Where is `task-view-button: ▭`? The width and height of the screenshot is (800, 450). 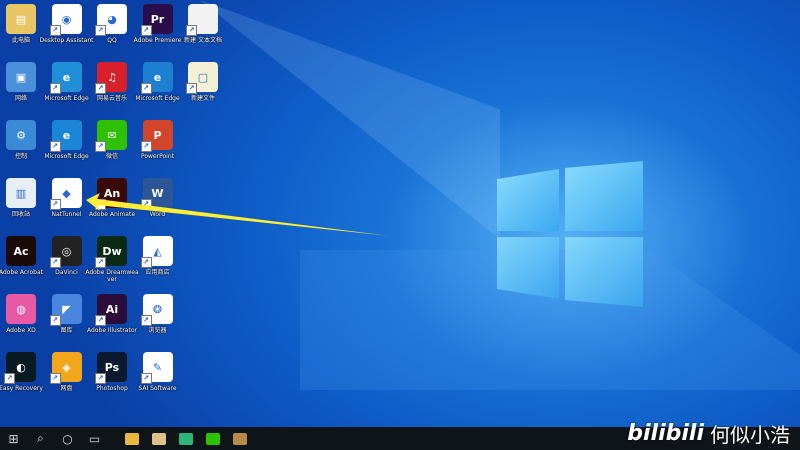 task-view-button: ▭ is located at coordinates (94, 438).